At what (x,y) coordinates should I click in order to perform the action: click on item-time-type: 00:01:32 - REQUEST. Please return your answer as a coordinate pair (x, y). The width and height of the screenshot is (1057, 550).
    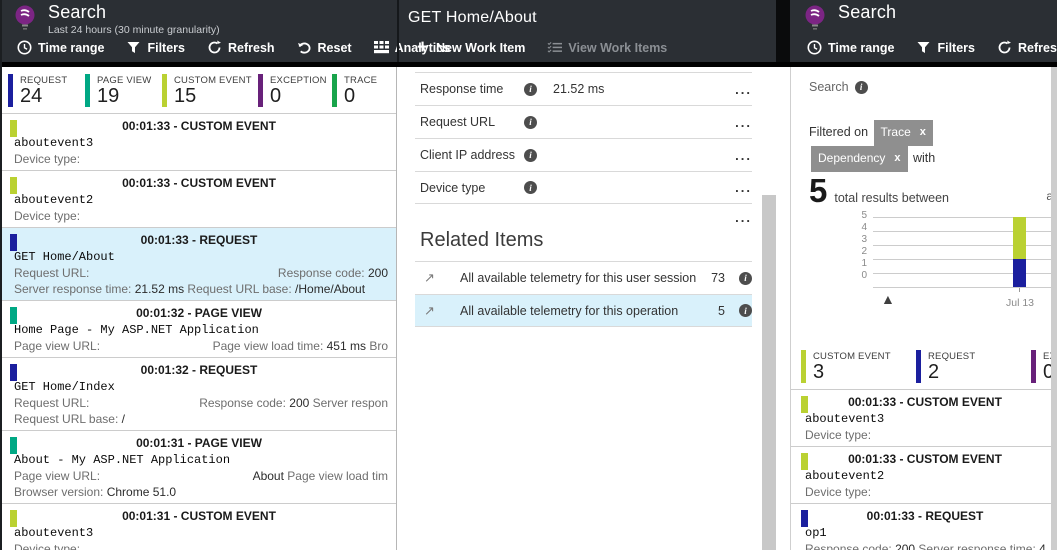
    Looking at the image, I should click on (199, 370).